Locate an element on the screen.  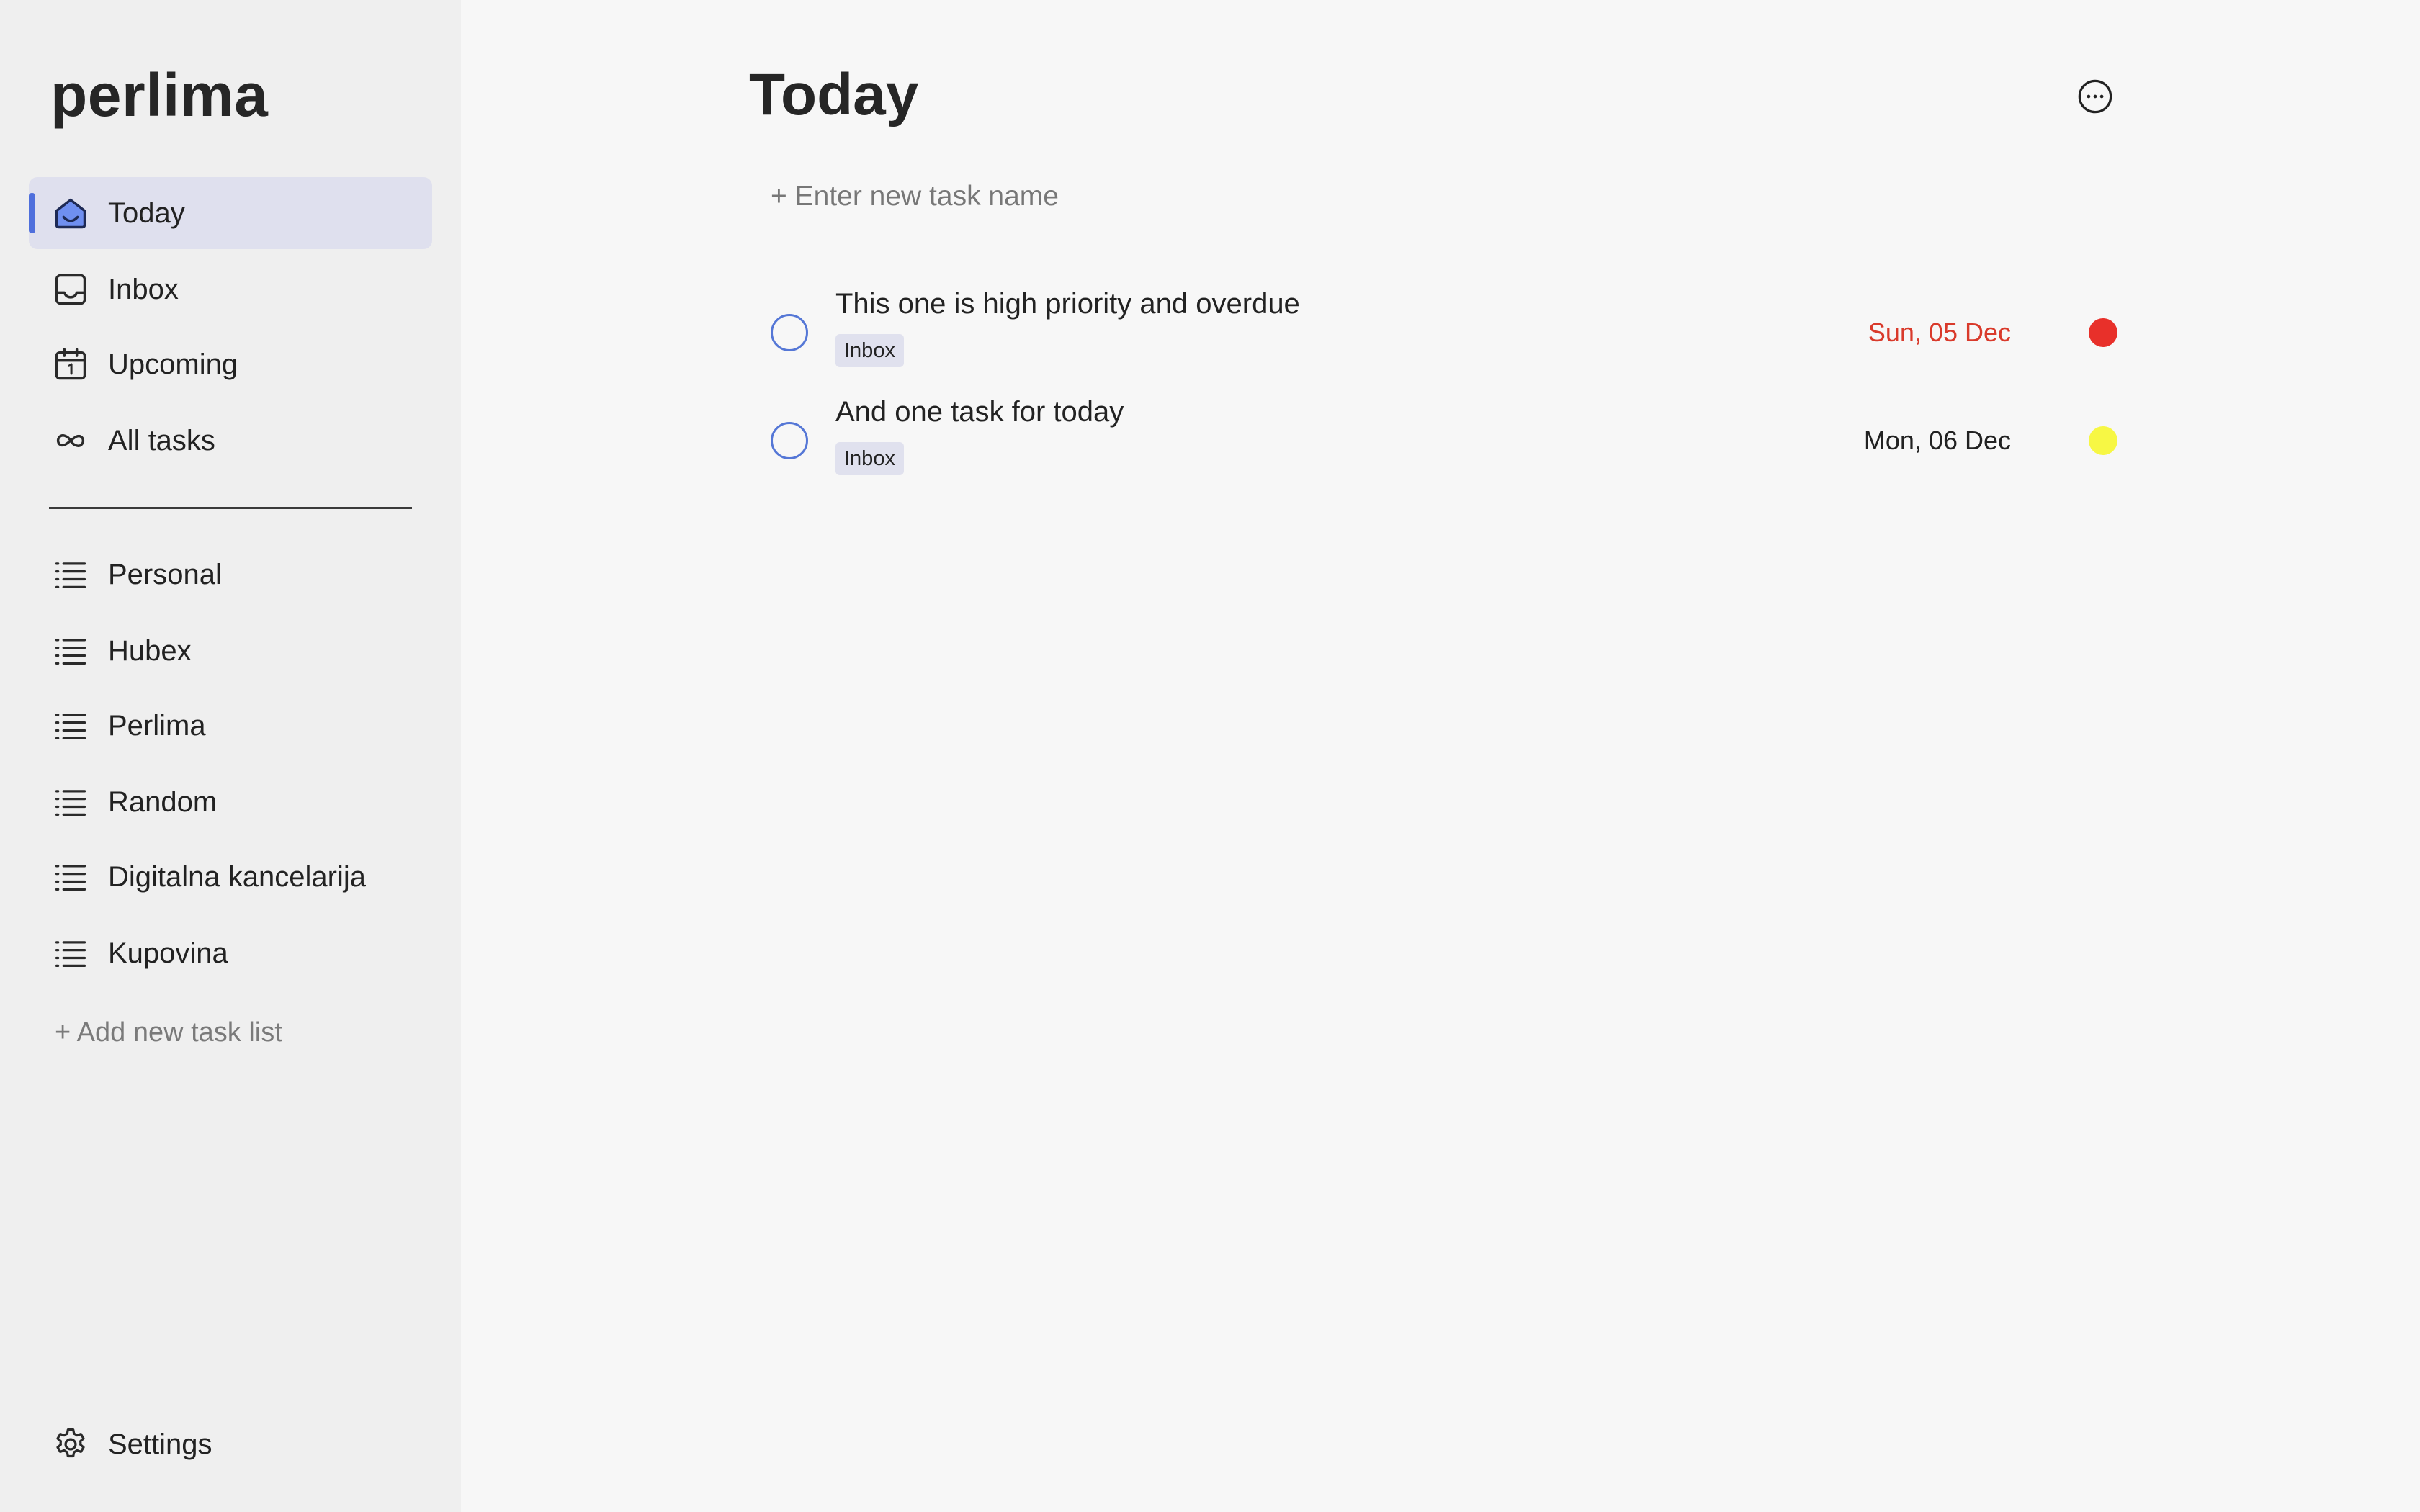
inbox-icon is located at coordinates (70, 289).